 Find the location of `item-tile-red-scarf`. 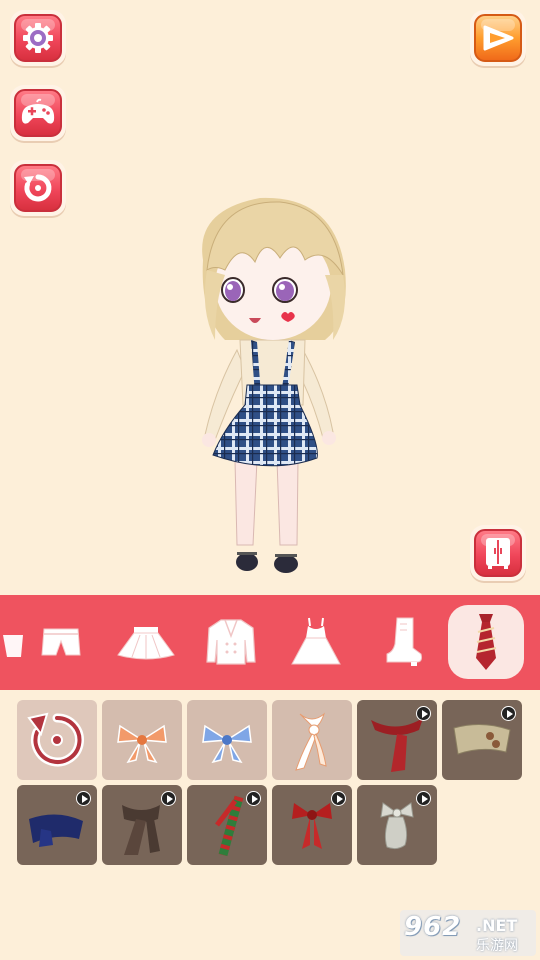

item-tile-red-scarf is located at coordinates (397, 740).